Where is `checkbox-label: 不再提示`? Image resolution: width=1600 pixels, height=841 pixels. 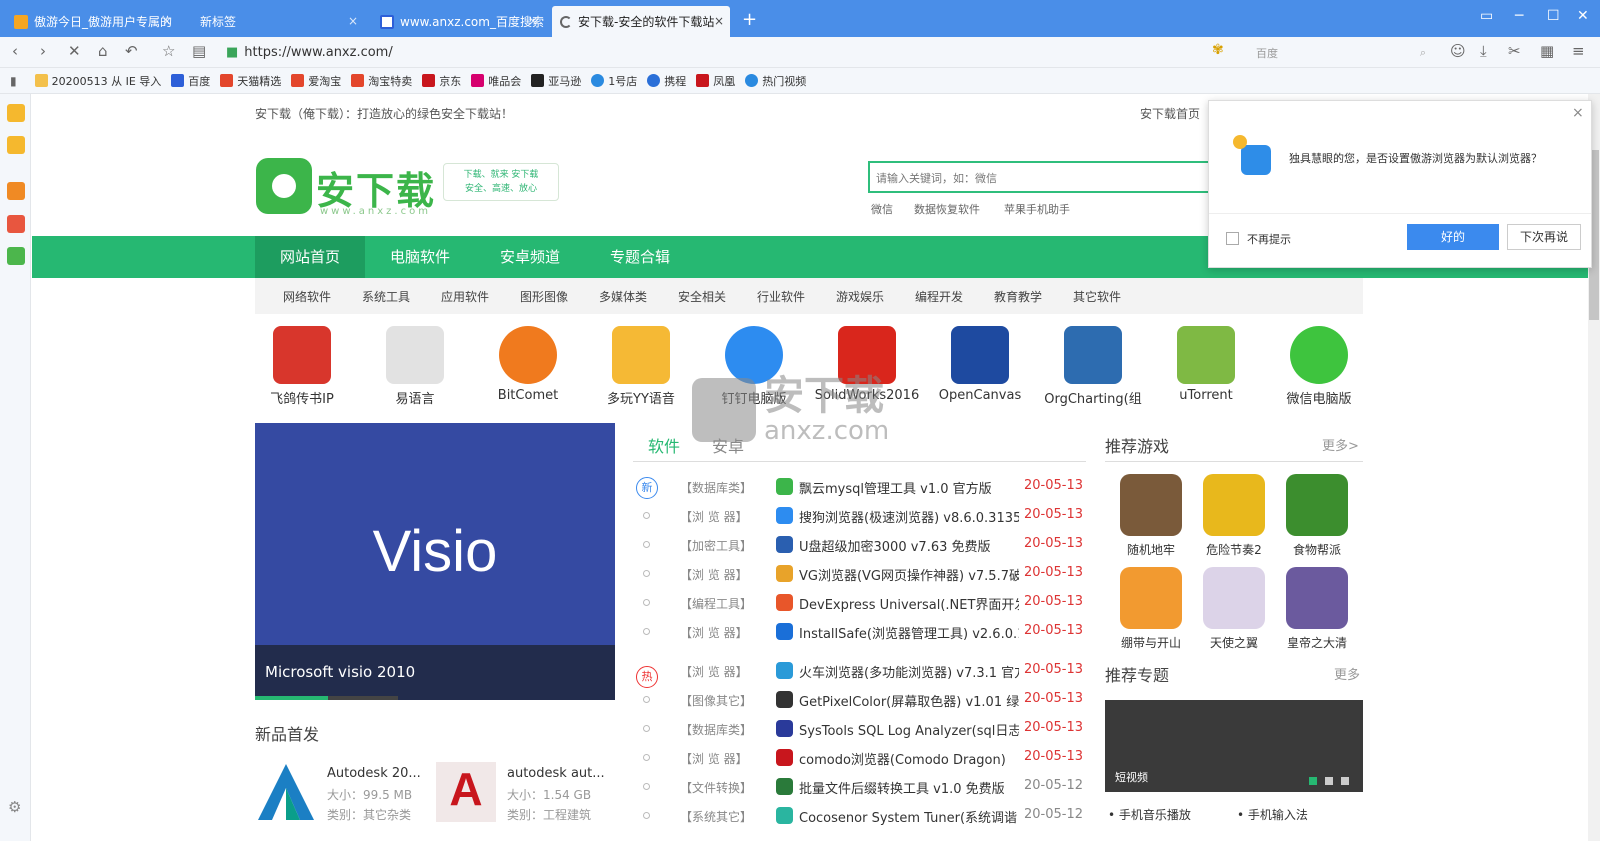
checkbox-label: 不再提示 is located at coordinates (1269, 239).